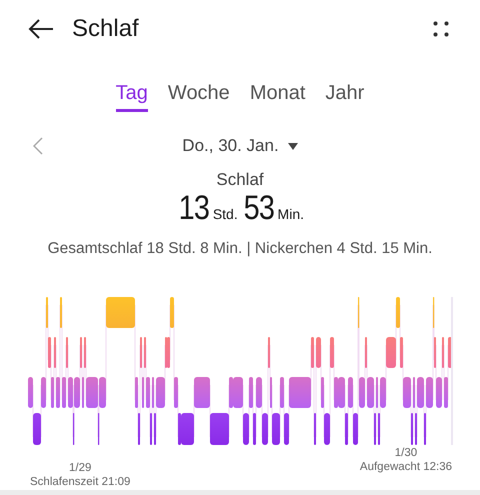 The height and width of the screenshot is (495, 480). Describe the element at coordinates (406, 467) in the screenshot. I see `wake-time-label: Aufgewacht 12:36` at that location.